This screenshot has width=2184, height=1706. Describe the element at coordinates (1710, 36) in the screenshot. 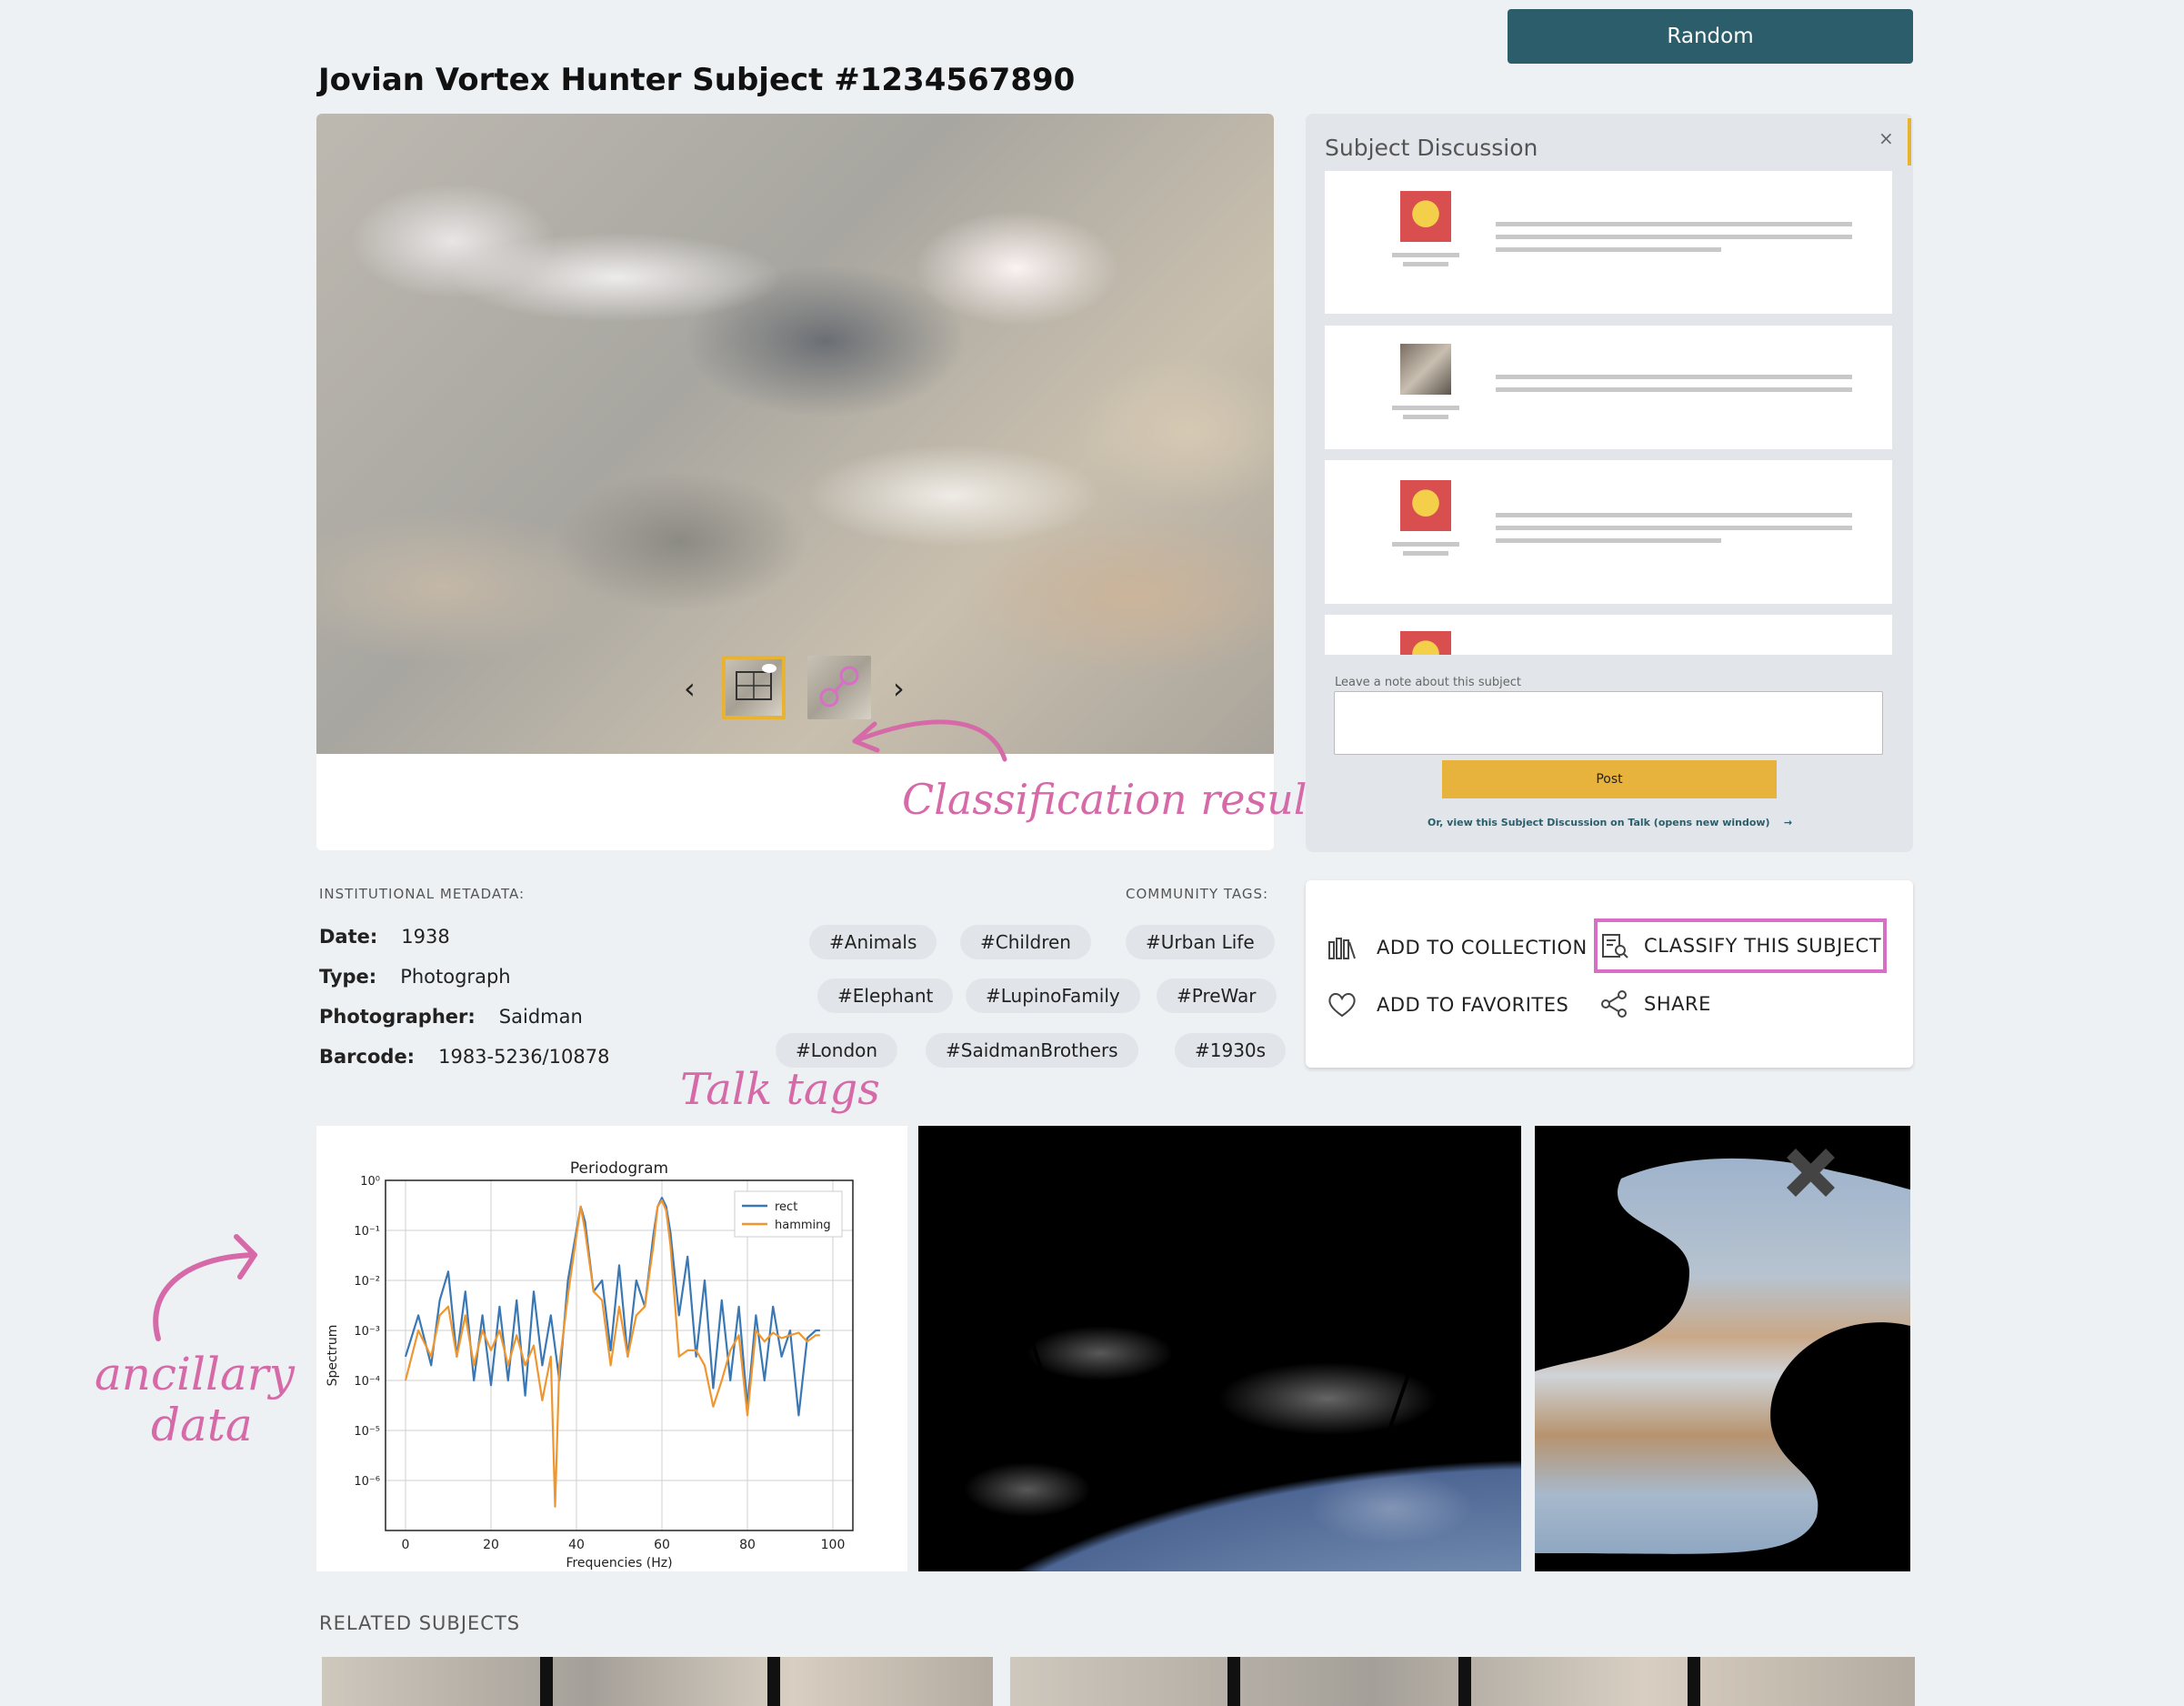

I see `random-button: Random` at that location.